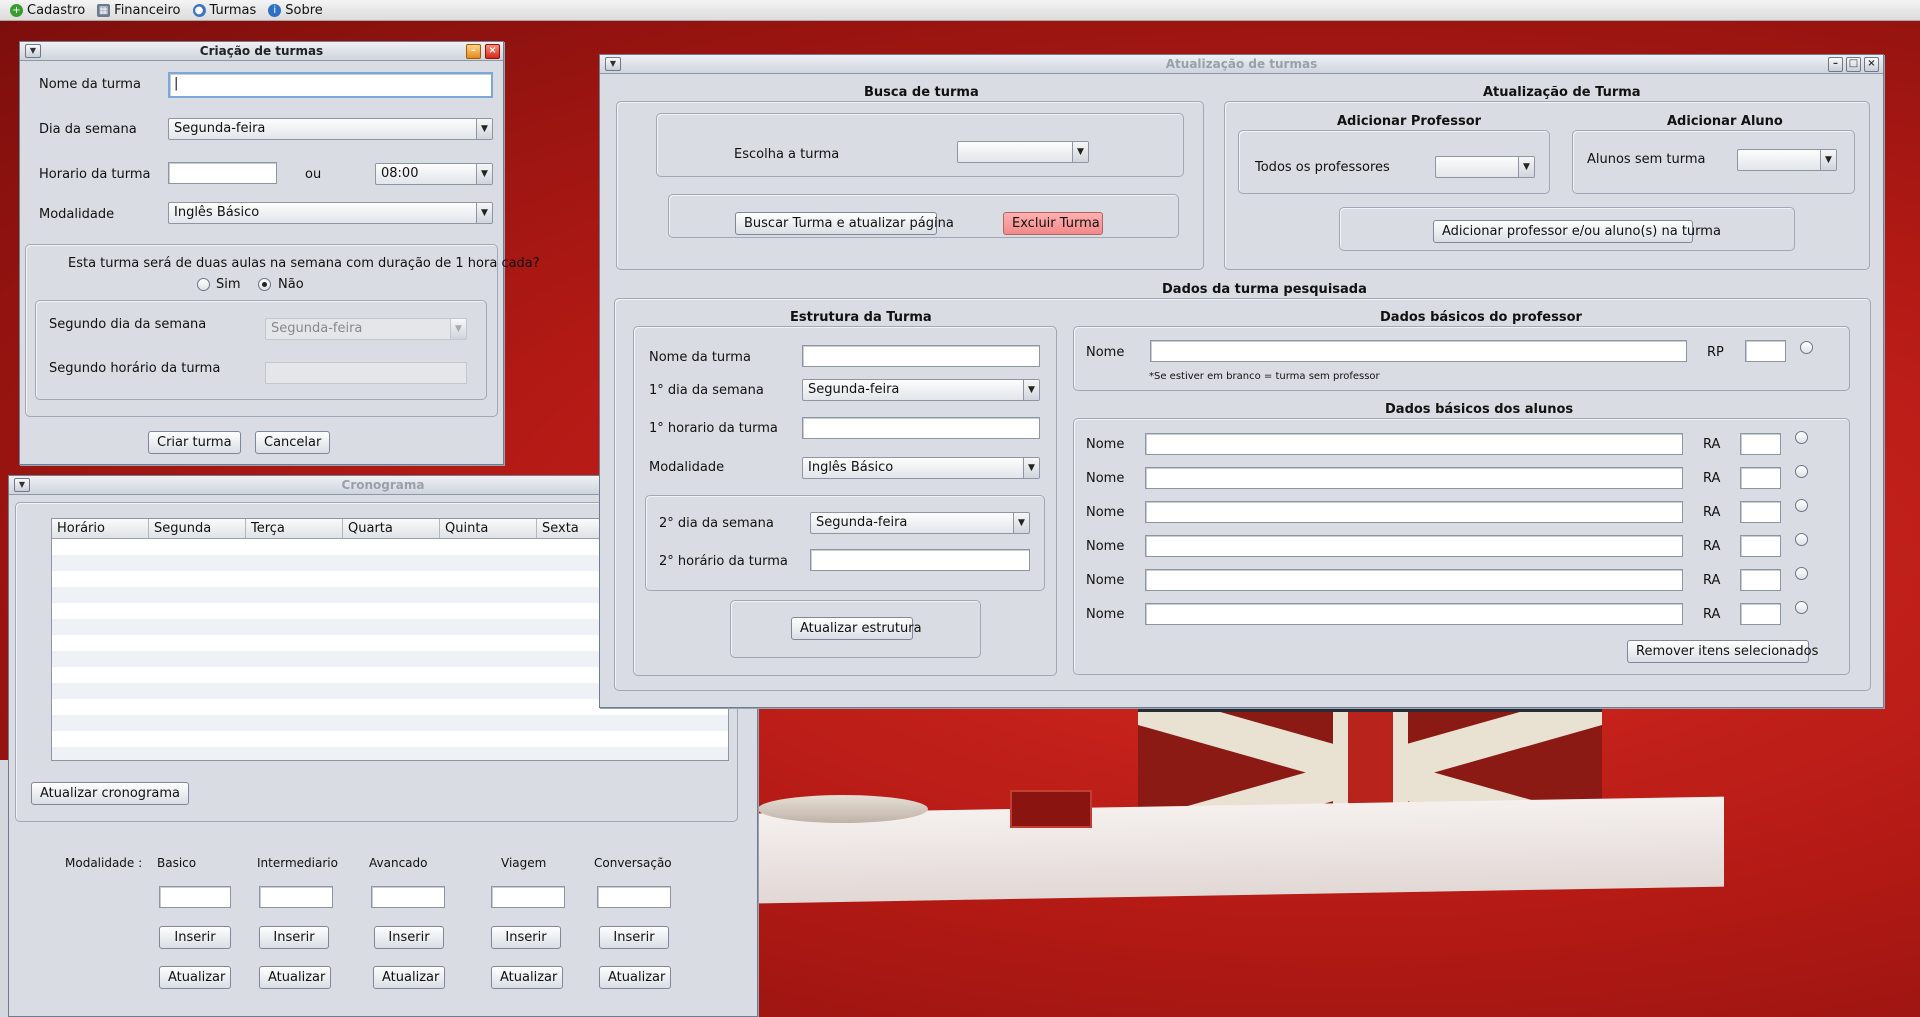 The image size is (1920, 1017). I want to click on aluno-6-ra-input, so click(1760, 614).